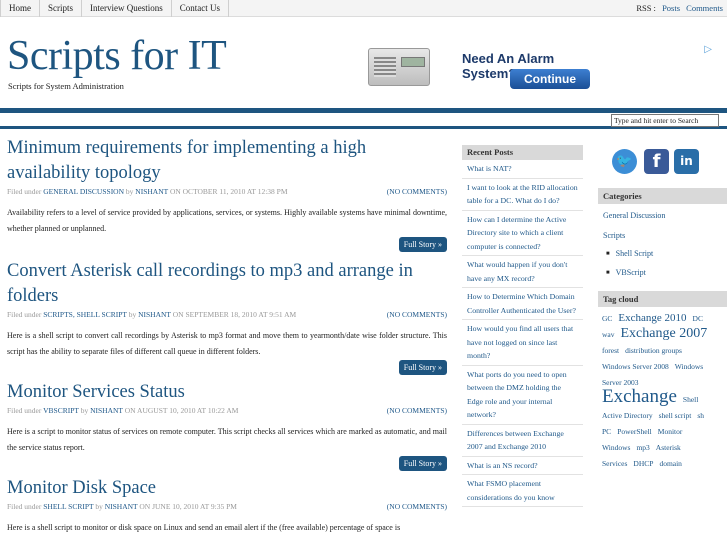 The image size is (727, 545). What do you see at coordinates (522, 466) in the screenshot?
I see `recent-post-link: What is an NS record?` at bounding box center [522, 466].